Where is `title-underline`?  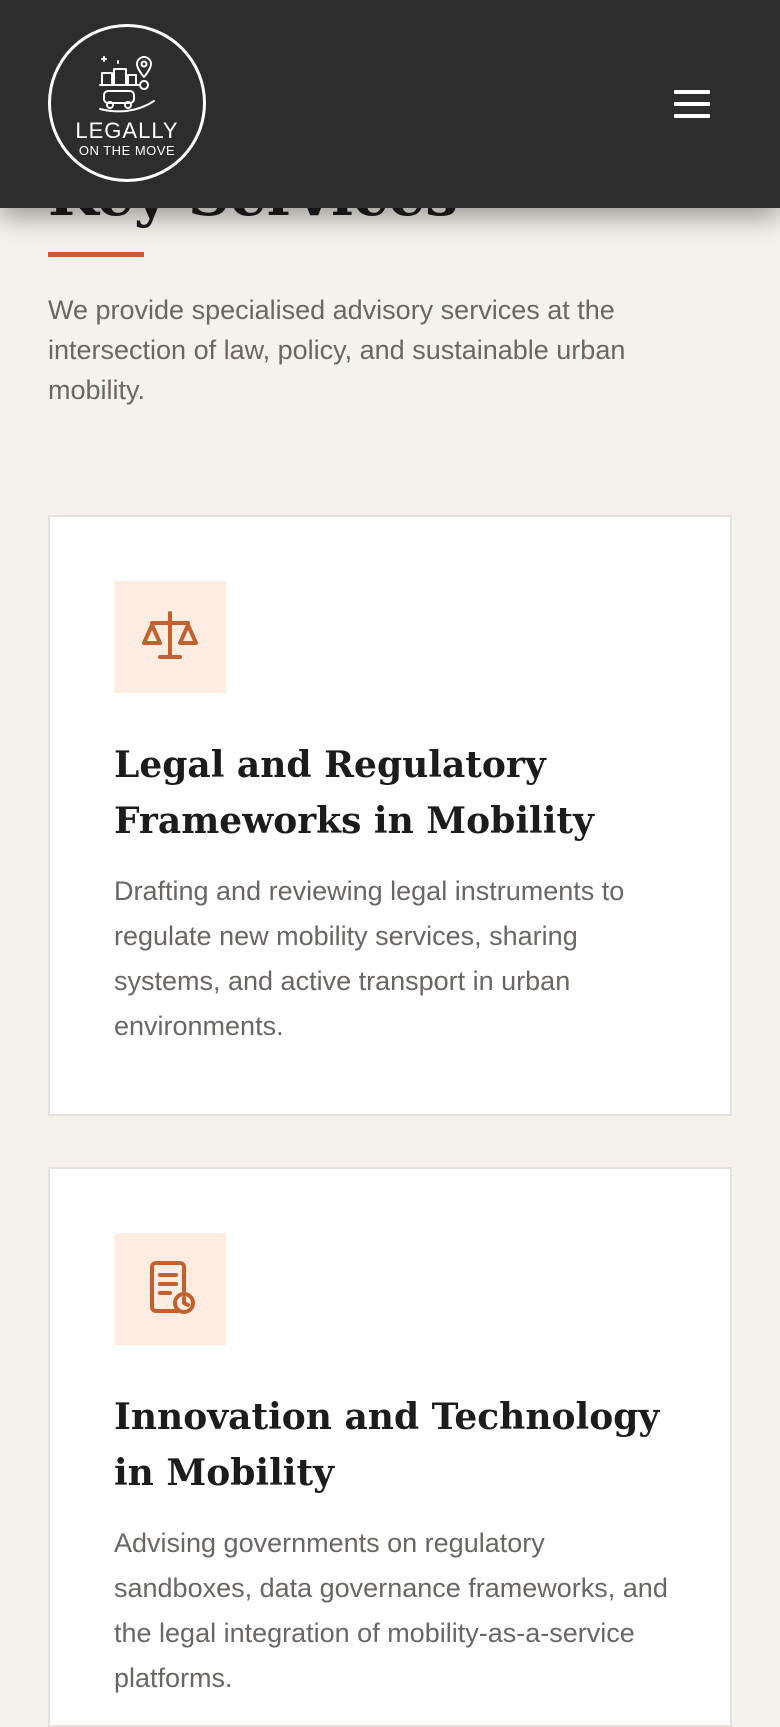 title-underline is located at coordinates (96, 254).